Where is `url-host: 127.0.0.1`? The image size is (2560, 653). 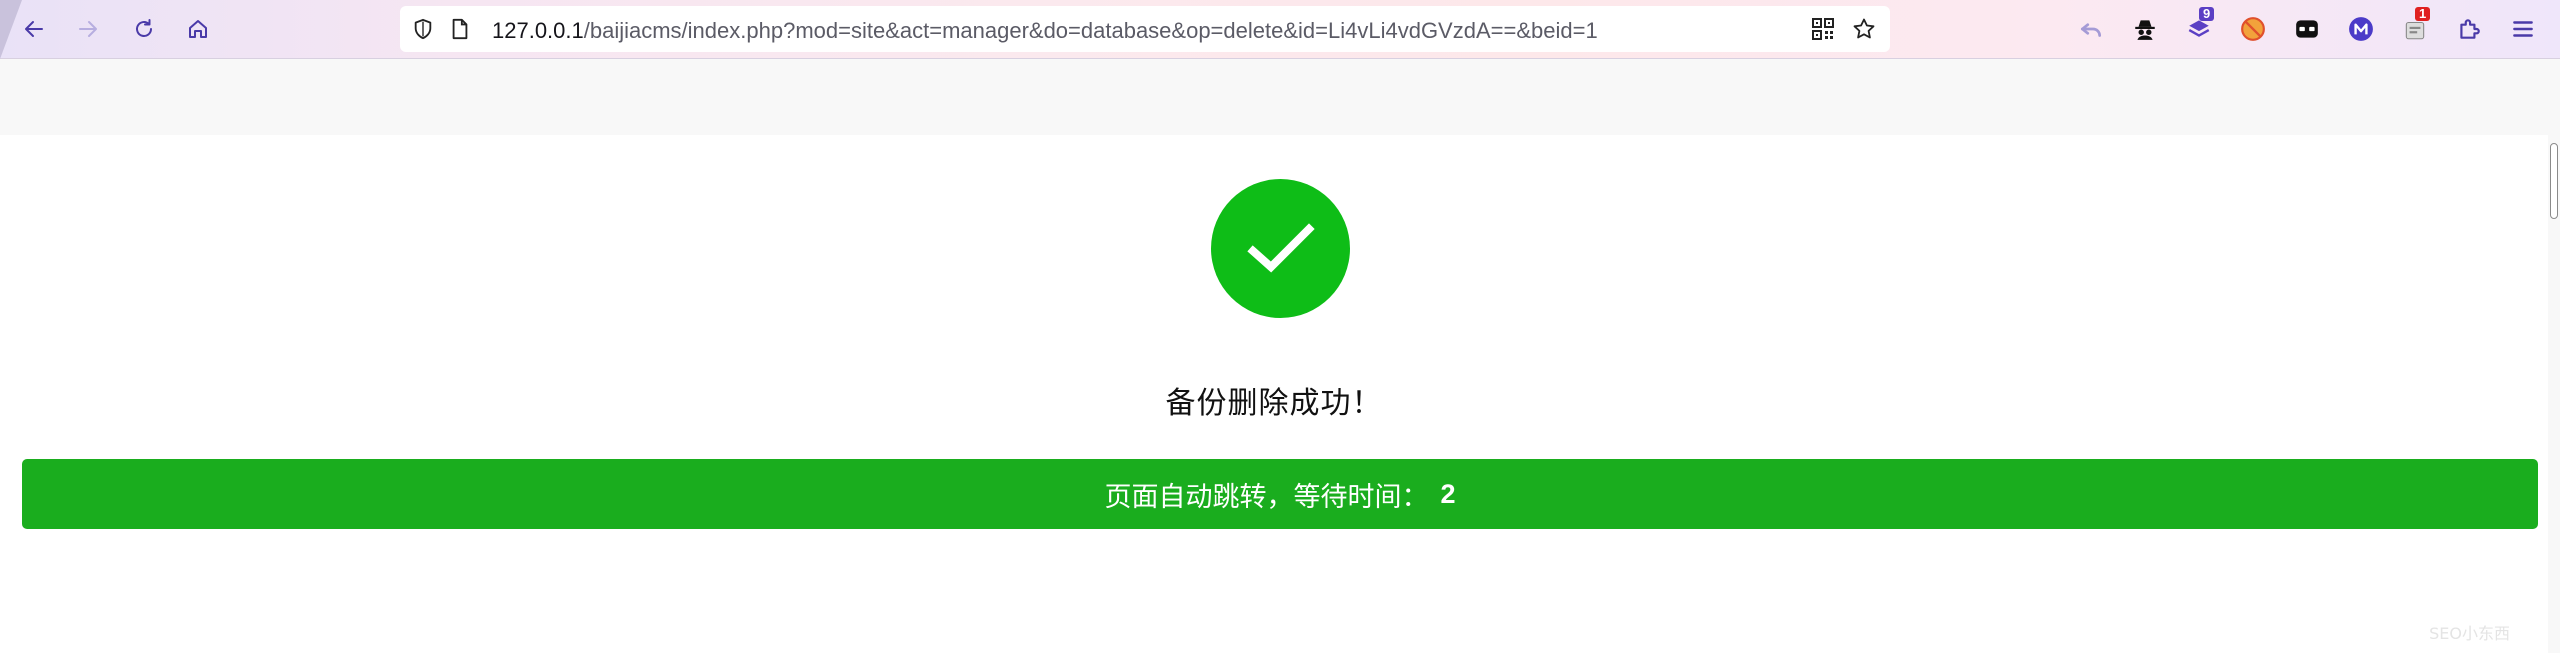 url-host: 127.0.0.1 is located at coordinates (538, 30).